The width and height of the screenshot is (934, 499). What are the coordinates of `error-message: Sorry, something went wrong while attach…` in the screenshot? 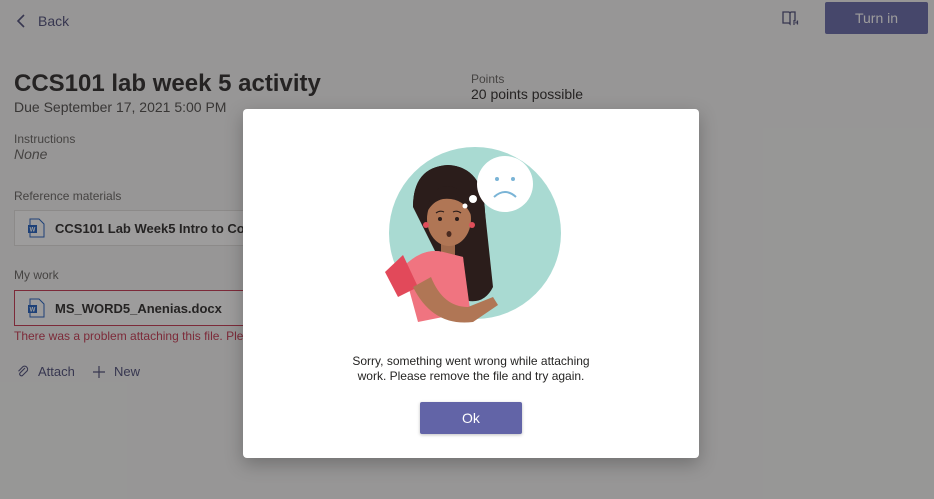 It's located at (471, 369).